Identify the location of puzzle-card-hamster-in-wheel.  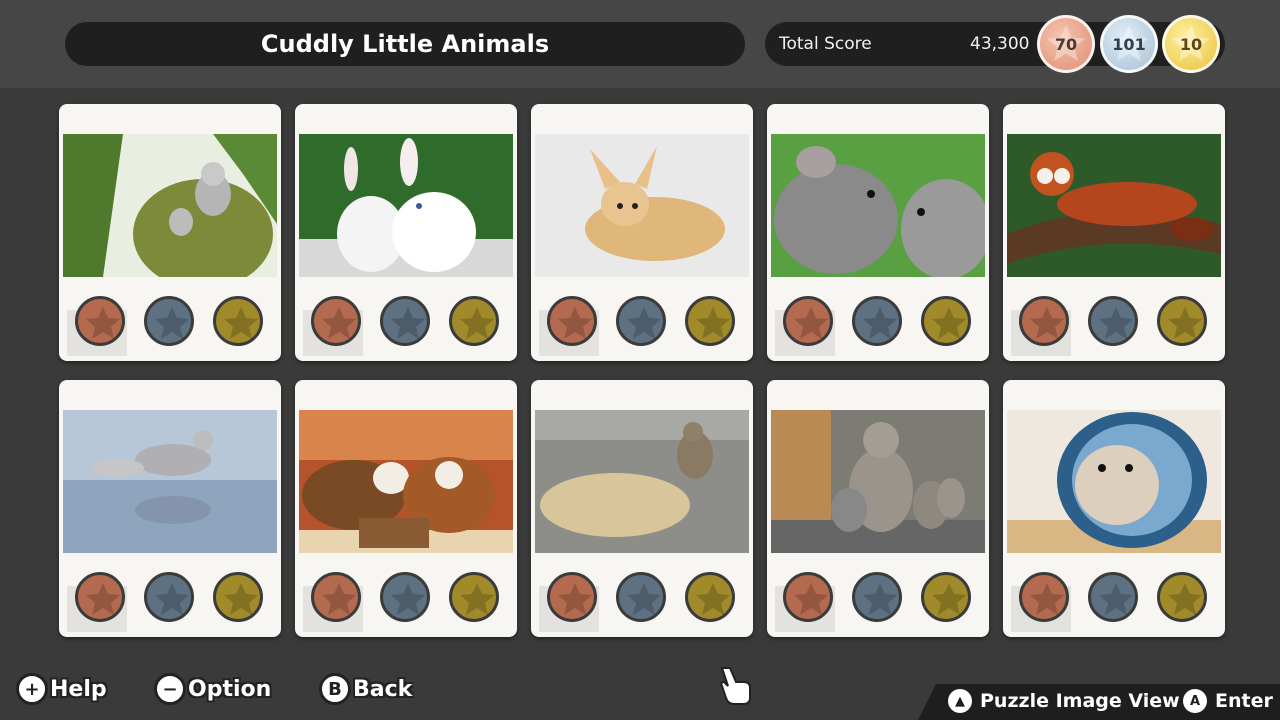
(1114, 508).